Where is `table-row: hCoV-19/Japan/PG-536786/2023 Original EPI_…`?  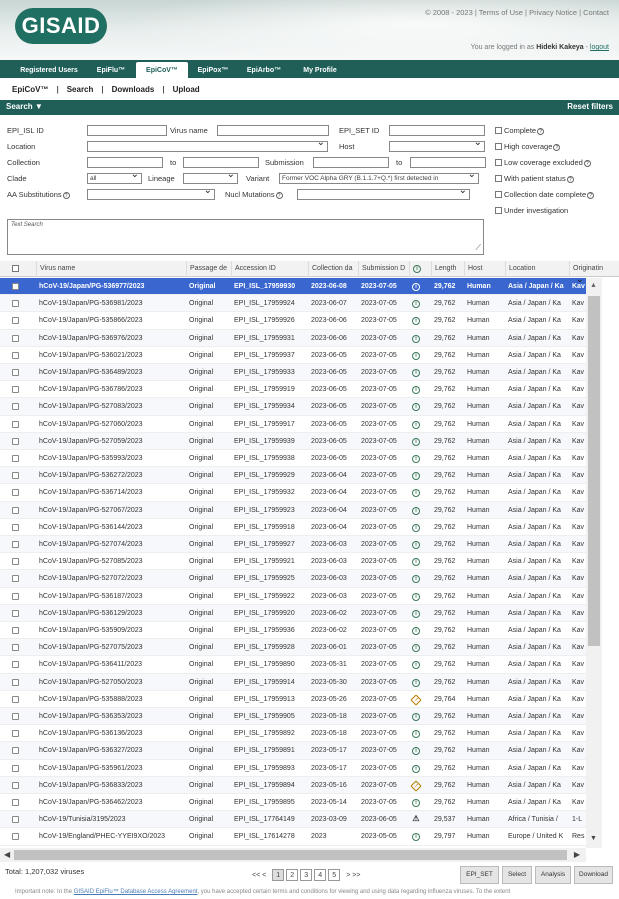 table-row: hCoV-19/Japan/PG-536786/2023 Original EPI_… is located at coordinates (293, 390).